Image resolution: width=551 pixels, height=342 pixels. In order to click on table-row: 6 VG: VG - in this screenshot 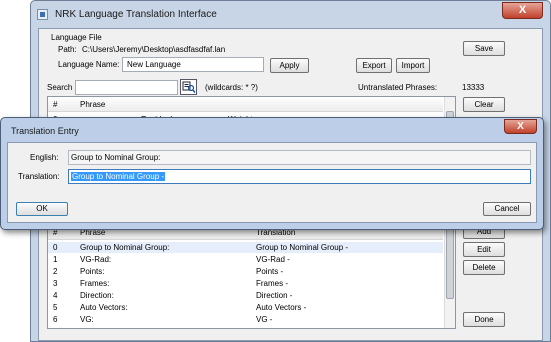, I will do `click(245, 319)`.